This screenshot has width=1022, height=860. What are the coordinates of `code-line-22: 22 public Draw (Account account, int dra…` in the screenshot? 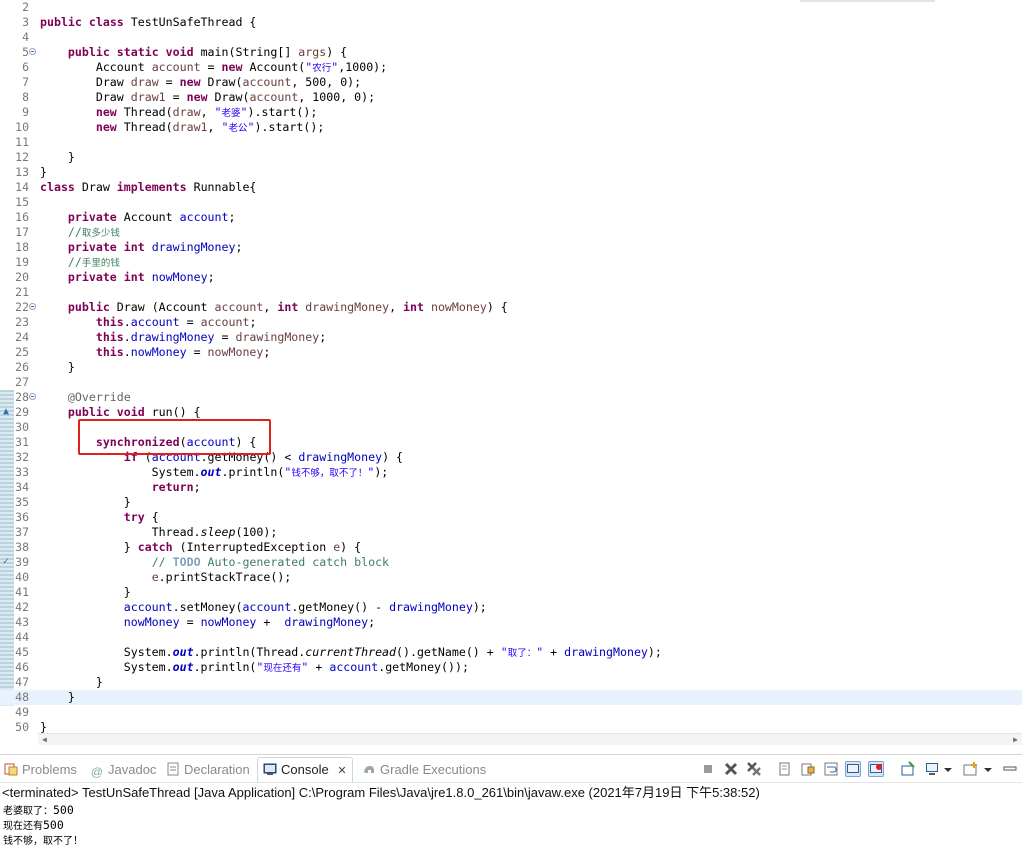 It's located at (511, 307).